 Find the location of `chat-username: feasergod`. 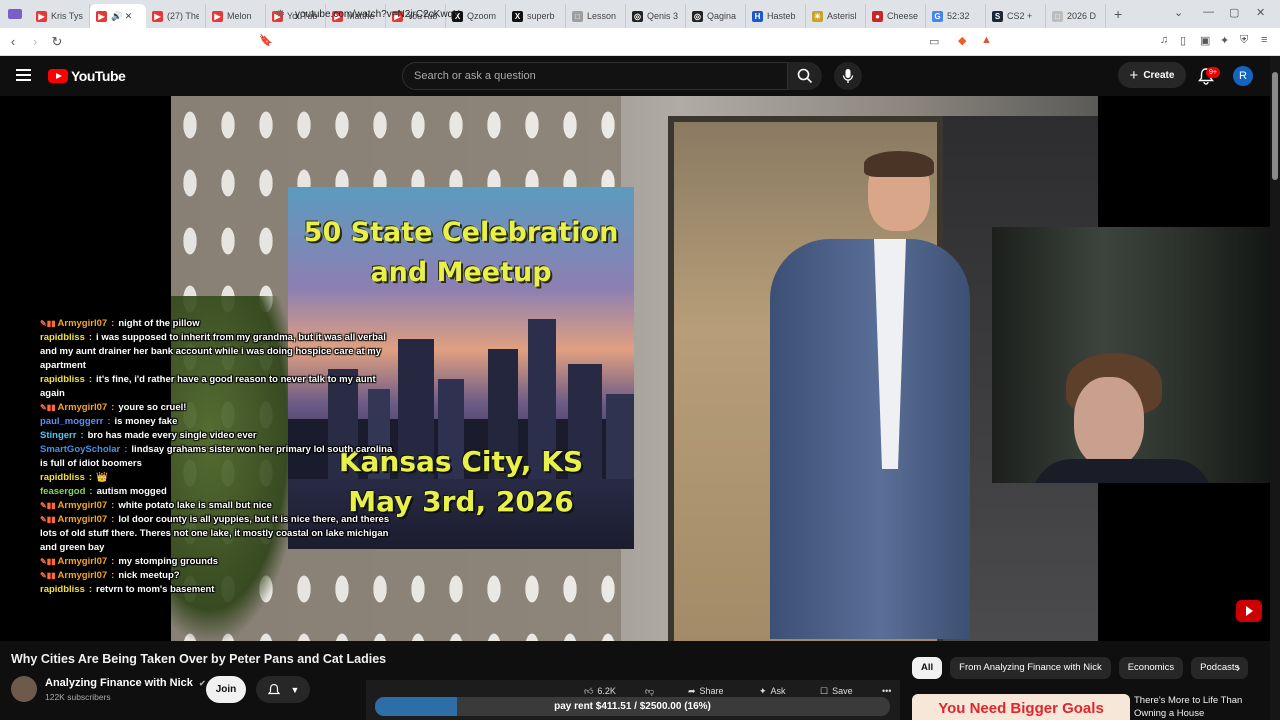

chat-username: feasergod is located at coordinates (63, 491).